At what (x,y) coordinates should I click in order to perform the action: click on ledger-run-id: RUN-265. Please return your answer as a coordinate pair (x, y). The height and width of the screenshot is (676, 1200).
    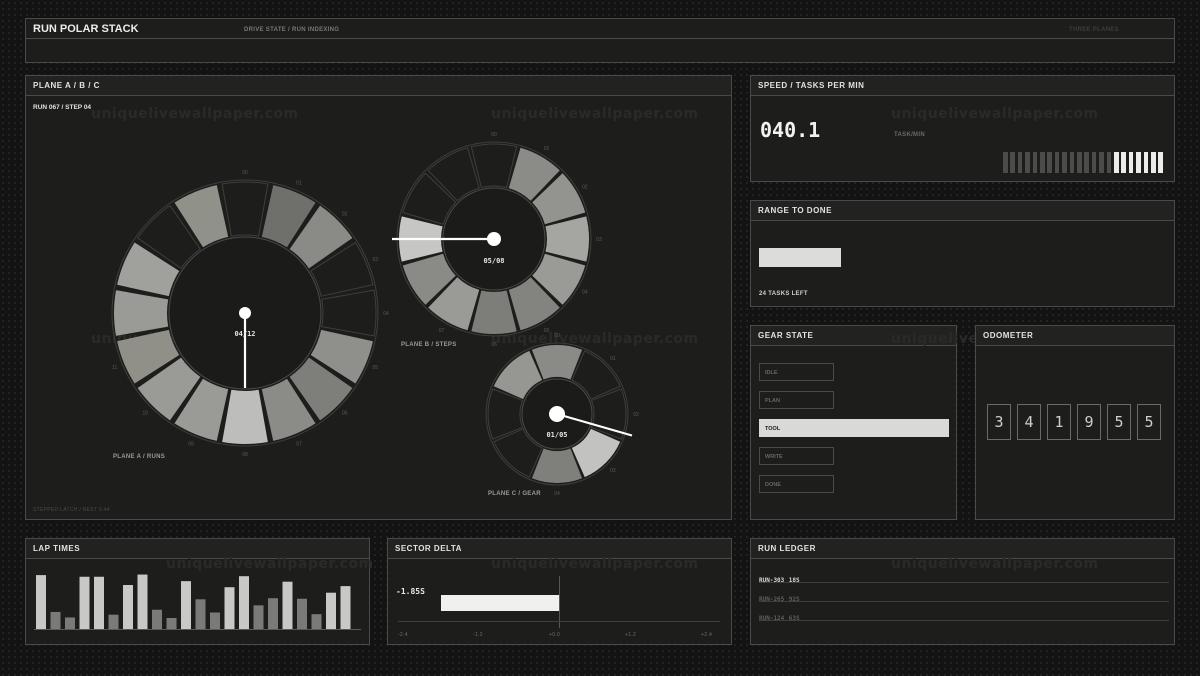
    Looking at the image, I should click on (772, 599).